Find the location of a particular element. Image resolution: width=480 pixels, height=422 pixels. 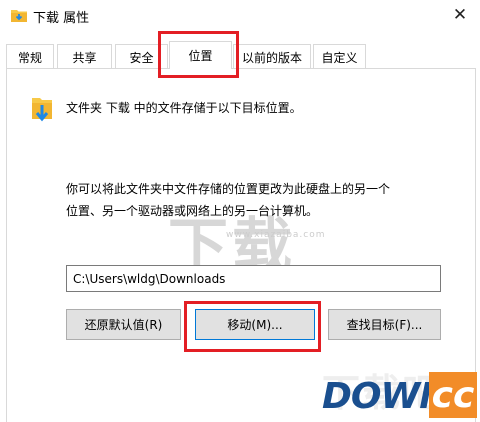

location-header-text: 文件夹 下载 中的文件存储于以下目标位置。 is located at coordinates (184, 108).